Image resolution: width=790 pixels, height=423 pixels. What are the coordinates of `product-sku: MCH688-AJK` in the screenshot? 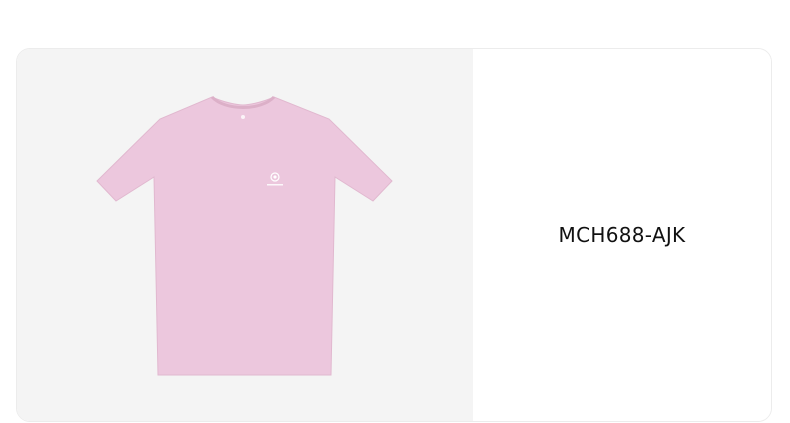 It's located at (622, 235).